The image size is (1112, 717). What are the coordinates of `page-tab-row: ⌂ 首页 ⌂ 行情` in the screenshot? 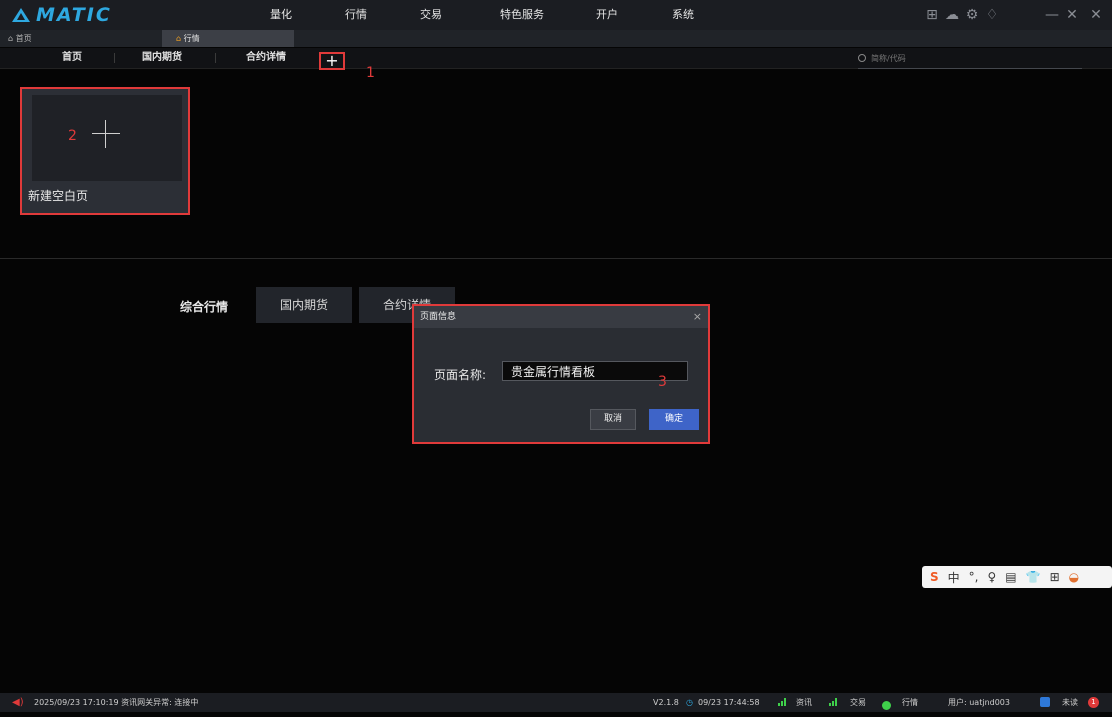 It's located at (556, 38).